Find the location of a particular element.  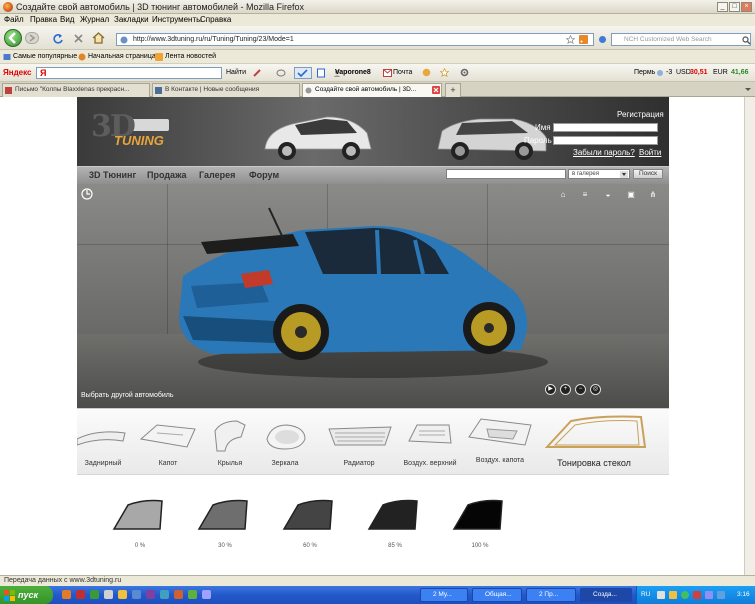

part-fenders: Крылья is located at coordinates (230, 442).